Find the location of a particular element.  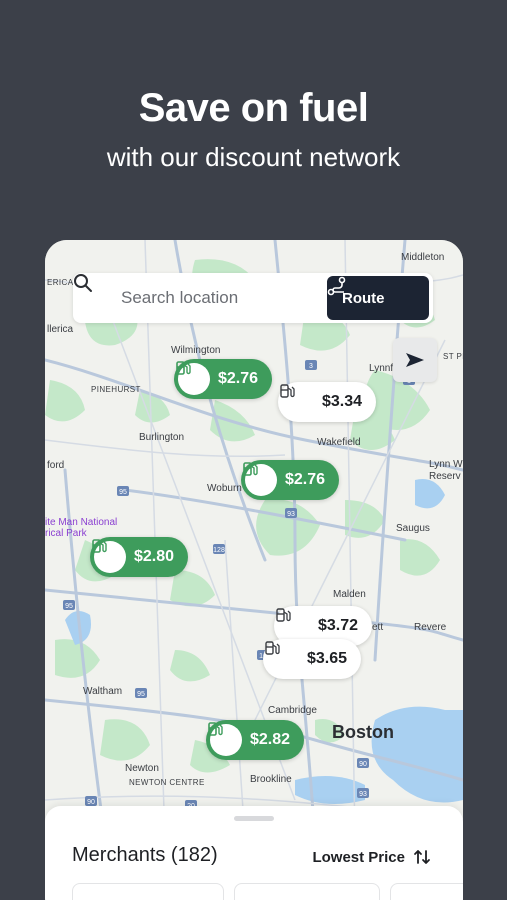

highway-shield-number: 128 is located at coordinates (219, 550).